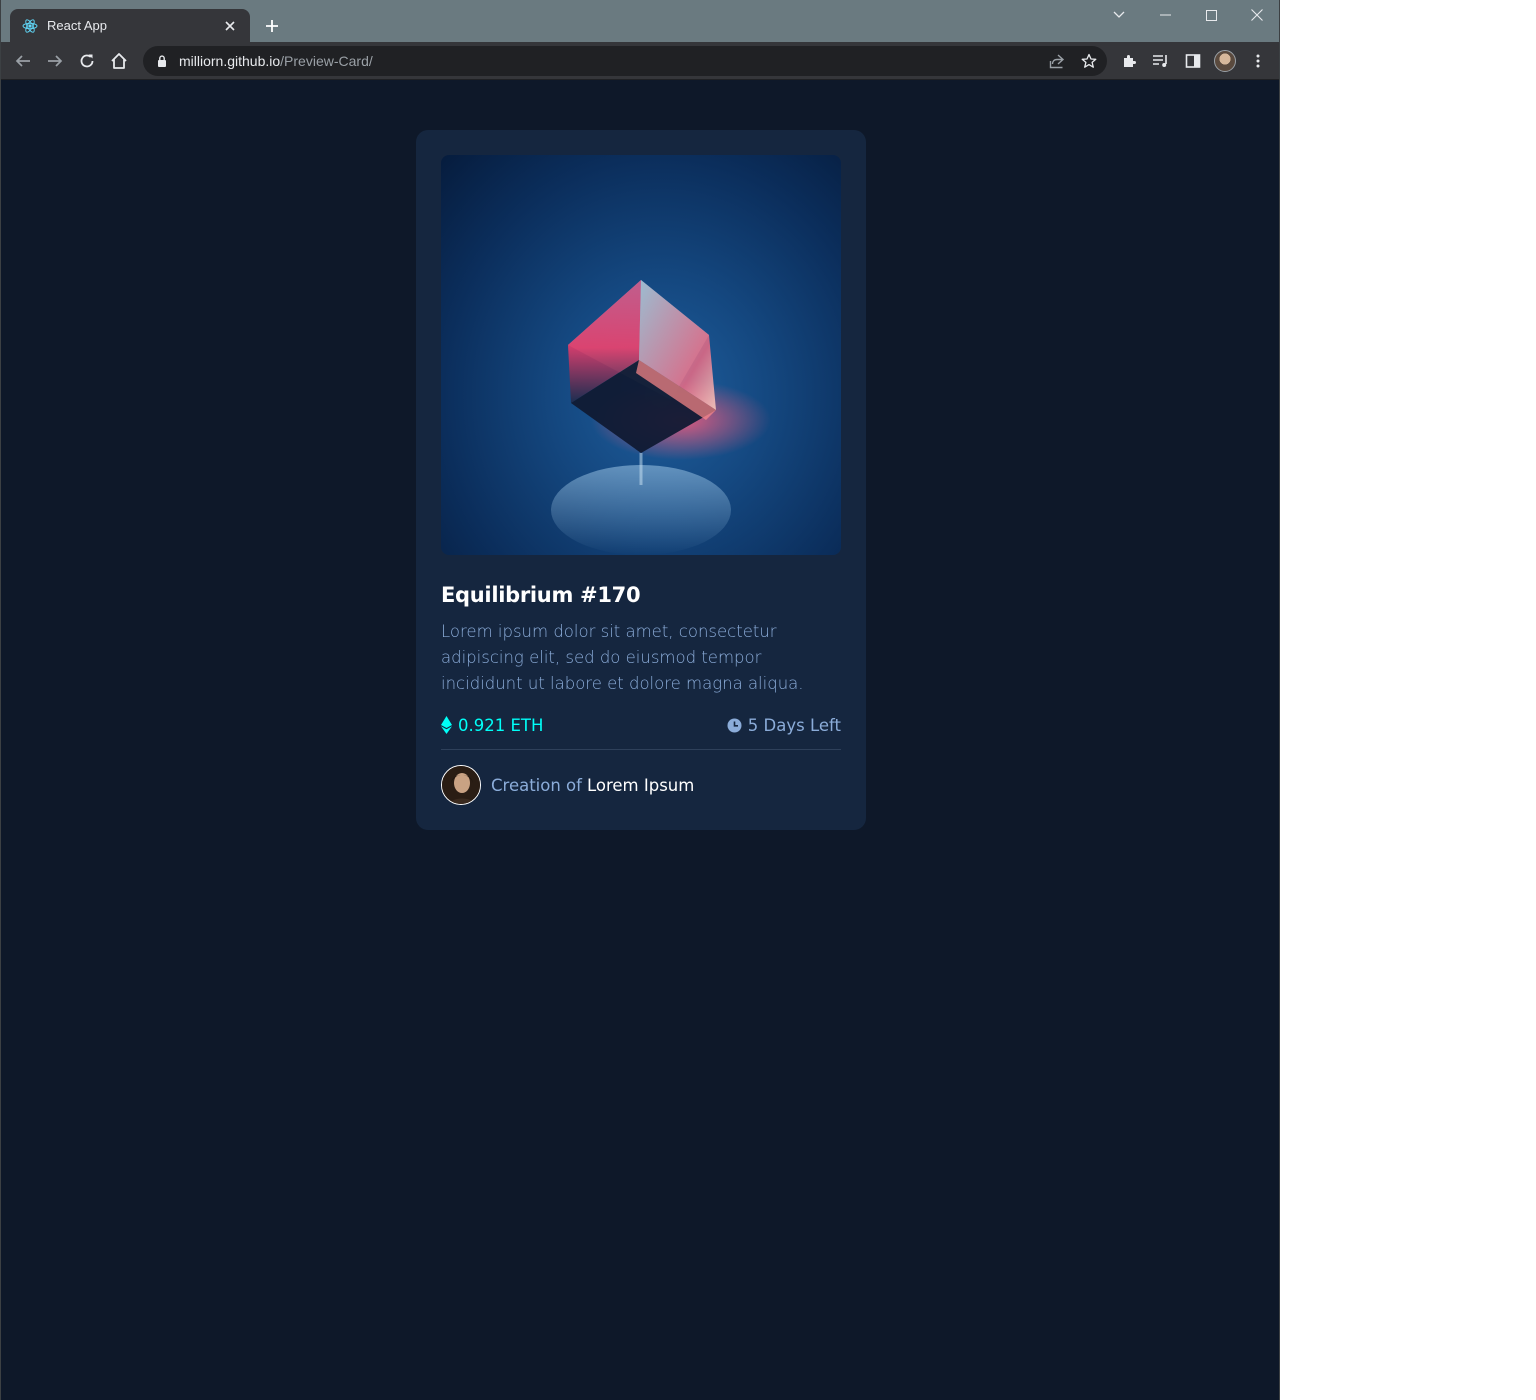  What do you see at coordinates (641, 725) in the screenshot?
I see `card-stats: 0.921 ETH 5 Days Left` at bounding box center [641, 725].